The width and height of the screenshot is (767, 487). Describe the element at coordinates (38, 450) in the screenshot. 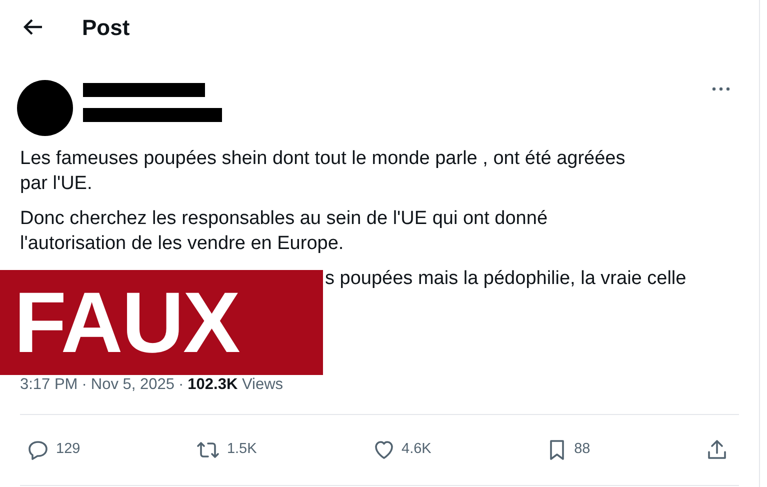

I see `reply-icon` at that location.